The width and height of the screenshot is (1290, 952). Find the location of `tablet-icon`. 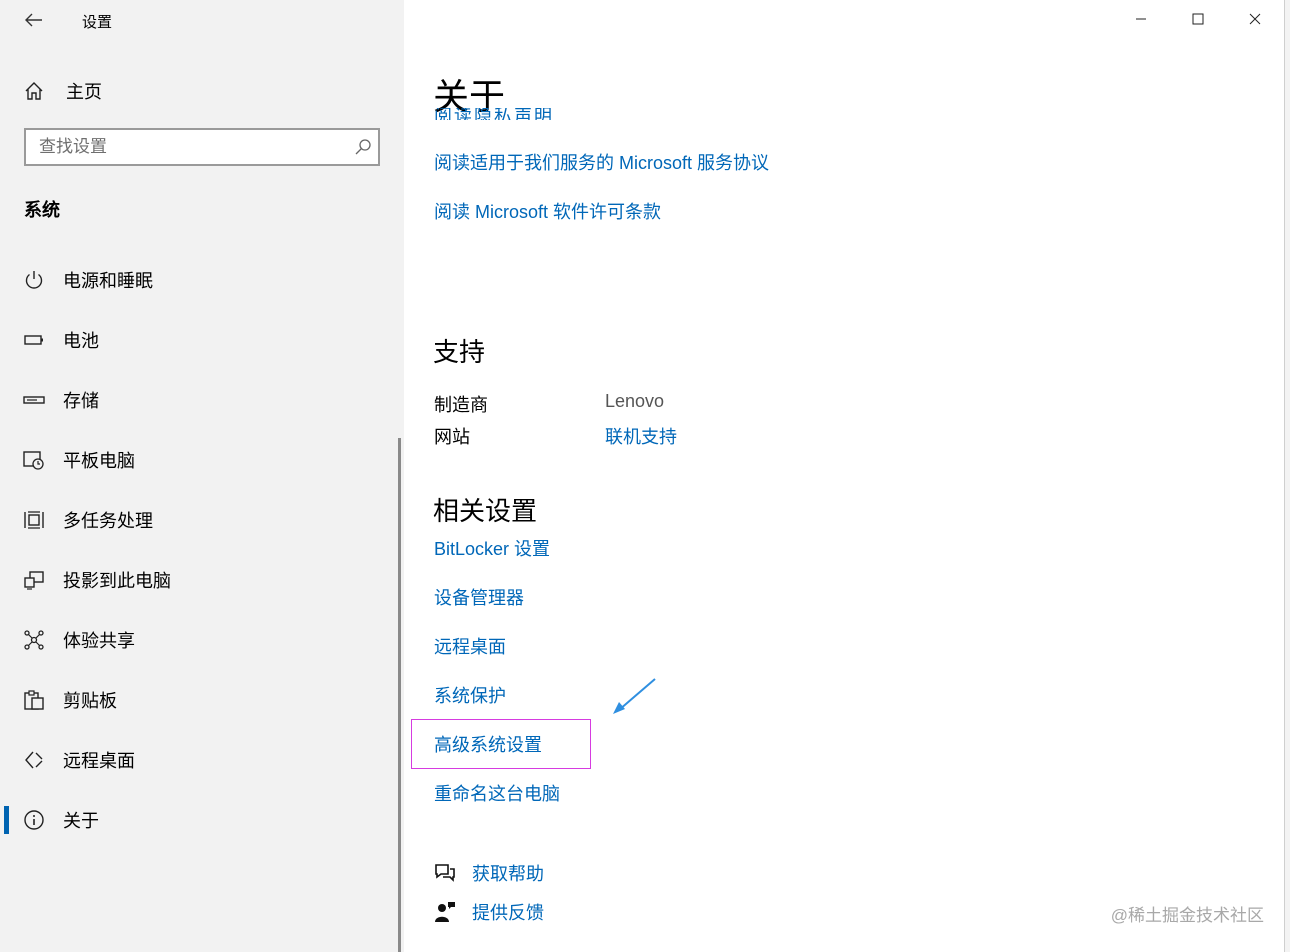

tablet-icon is located at coordinates (34, 460).